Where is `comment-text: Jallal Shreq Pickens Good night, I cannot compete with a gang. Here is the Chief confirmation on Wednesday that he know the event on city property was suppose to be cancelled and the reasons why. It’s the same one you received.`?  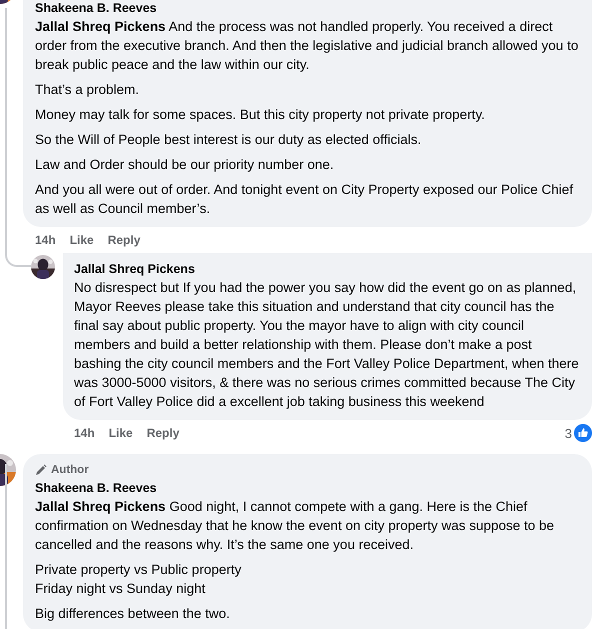 comment-text: Jallal Shreq Pickens Good night, I cannot compete with a gang. Here is the Chief confirmation on Wednesday that he know the event on city property was suppose to be cancelled and the reasons why. It’s the same one you received. is located at coordinates (295, 526).